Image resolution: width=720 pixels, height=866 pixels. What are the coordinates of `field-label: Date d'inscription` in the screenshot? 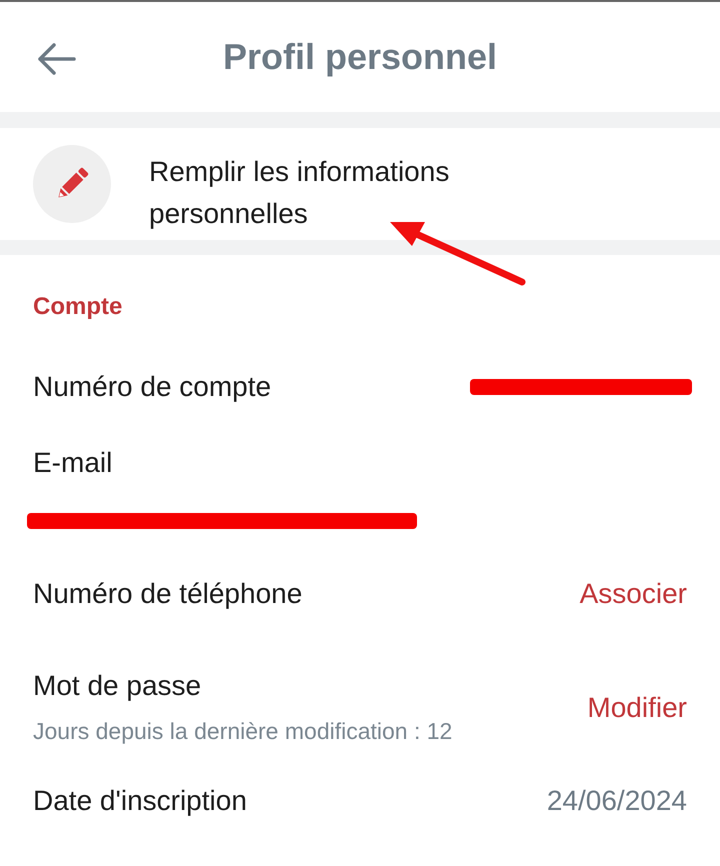 It's located at (140, 801).